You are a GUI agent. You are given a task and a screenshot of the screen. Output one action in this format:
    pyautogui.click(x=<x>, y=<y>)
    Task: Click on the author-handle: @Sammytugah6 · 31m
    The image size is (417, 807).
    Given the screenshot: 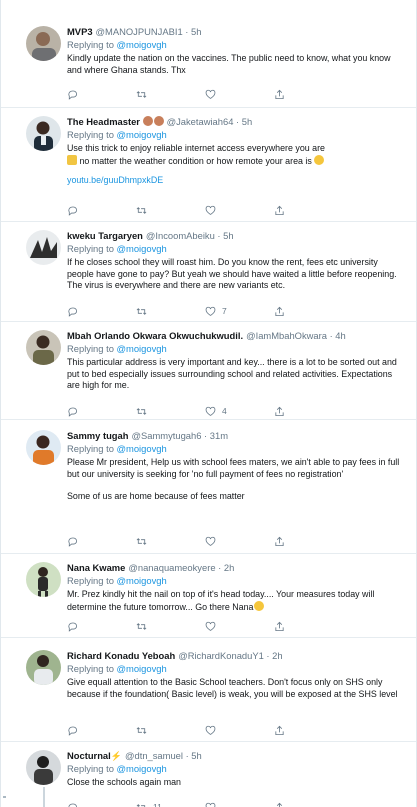 What is the action you would take?
    pyautogui.click(x=179, y=435)
    